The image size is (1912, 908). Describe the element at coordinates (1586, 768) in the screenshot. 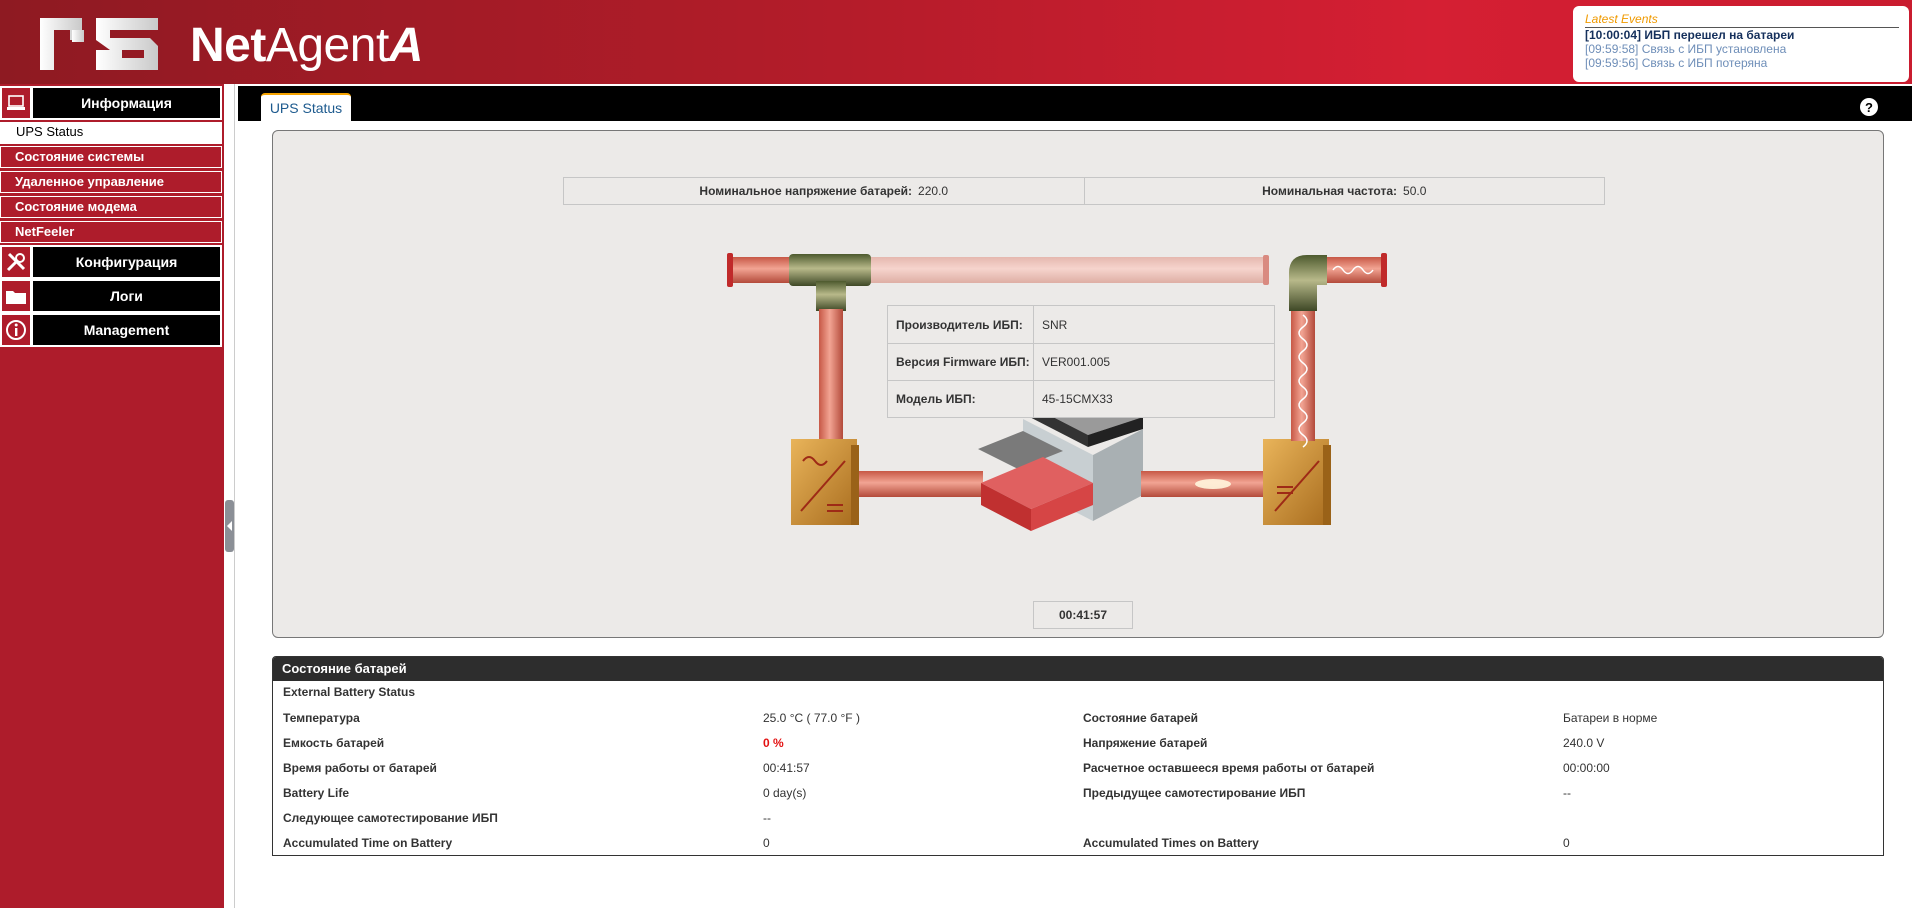

I see `cell-value: 00:00:00` at that location.